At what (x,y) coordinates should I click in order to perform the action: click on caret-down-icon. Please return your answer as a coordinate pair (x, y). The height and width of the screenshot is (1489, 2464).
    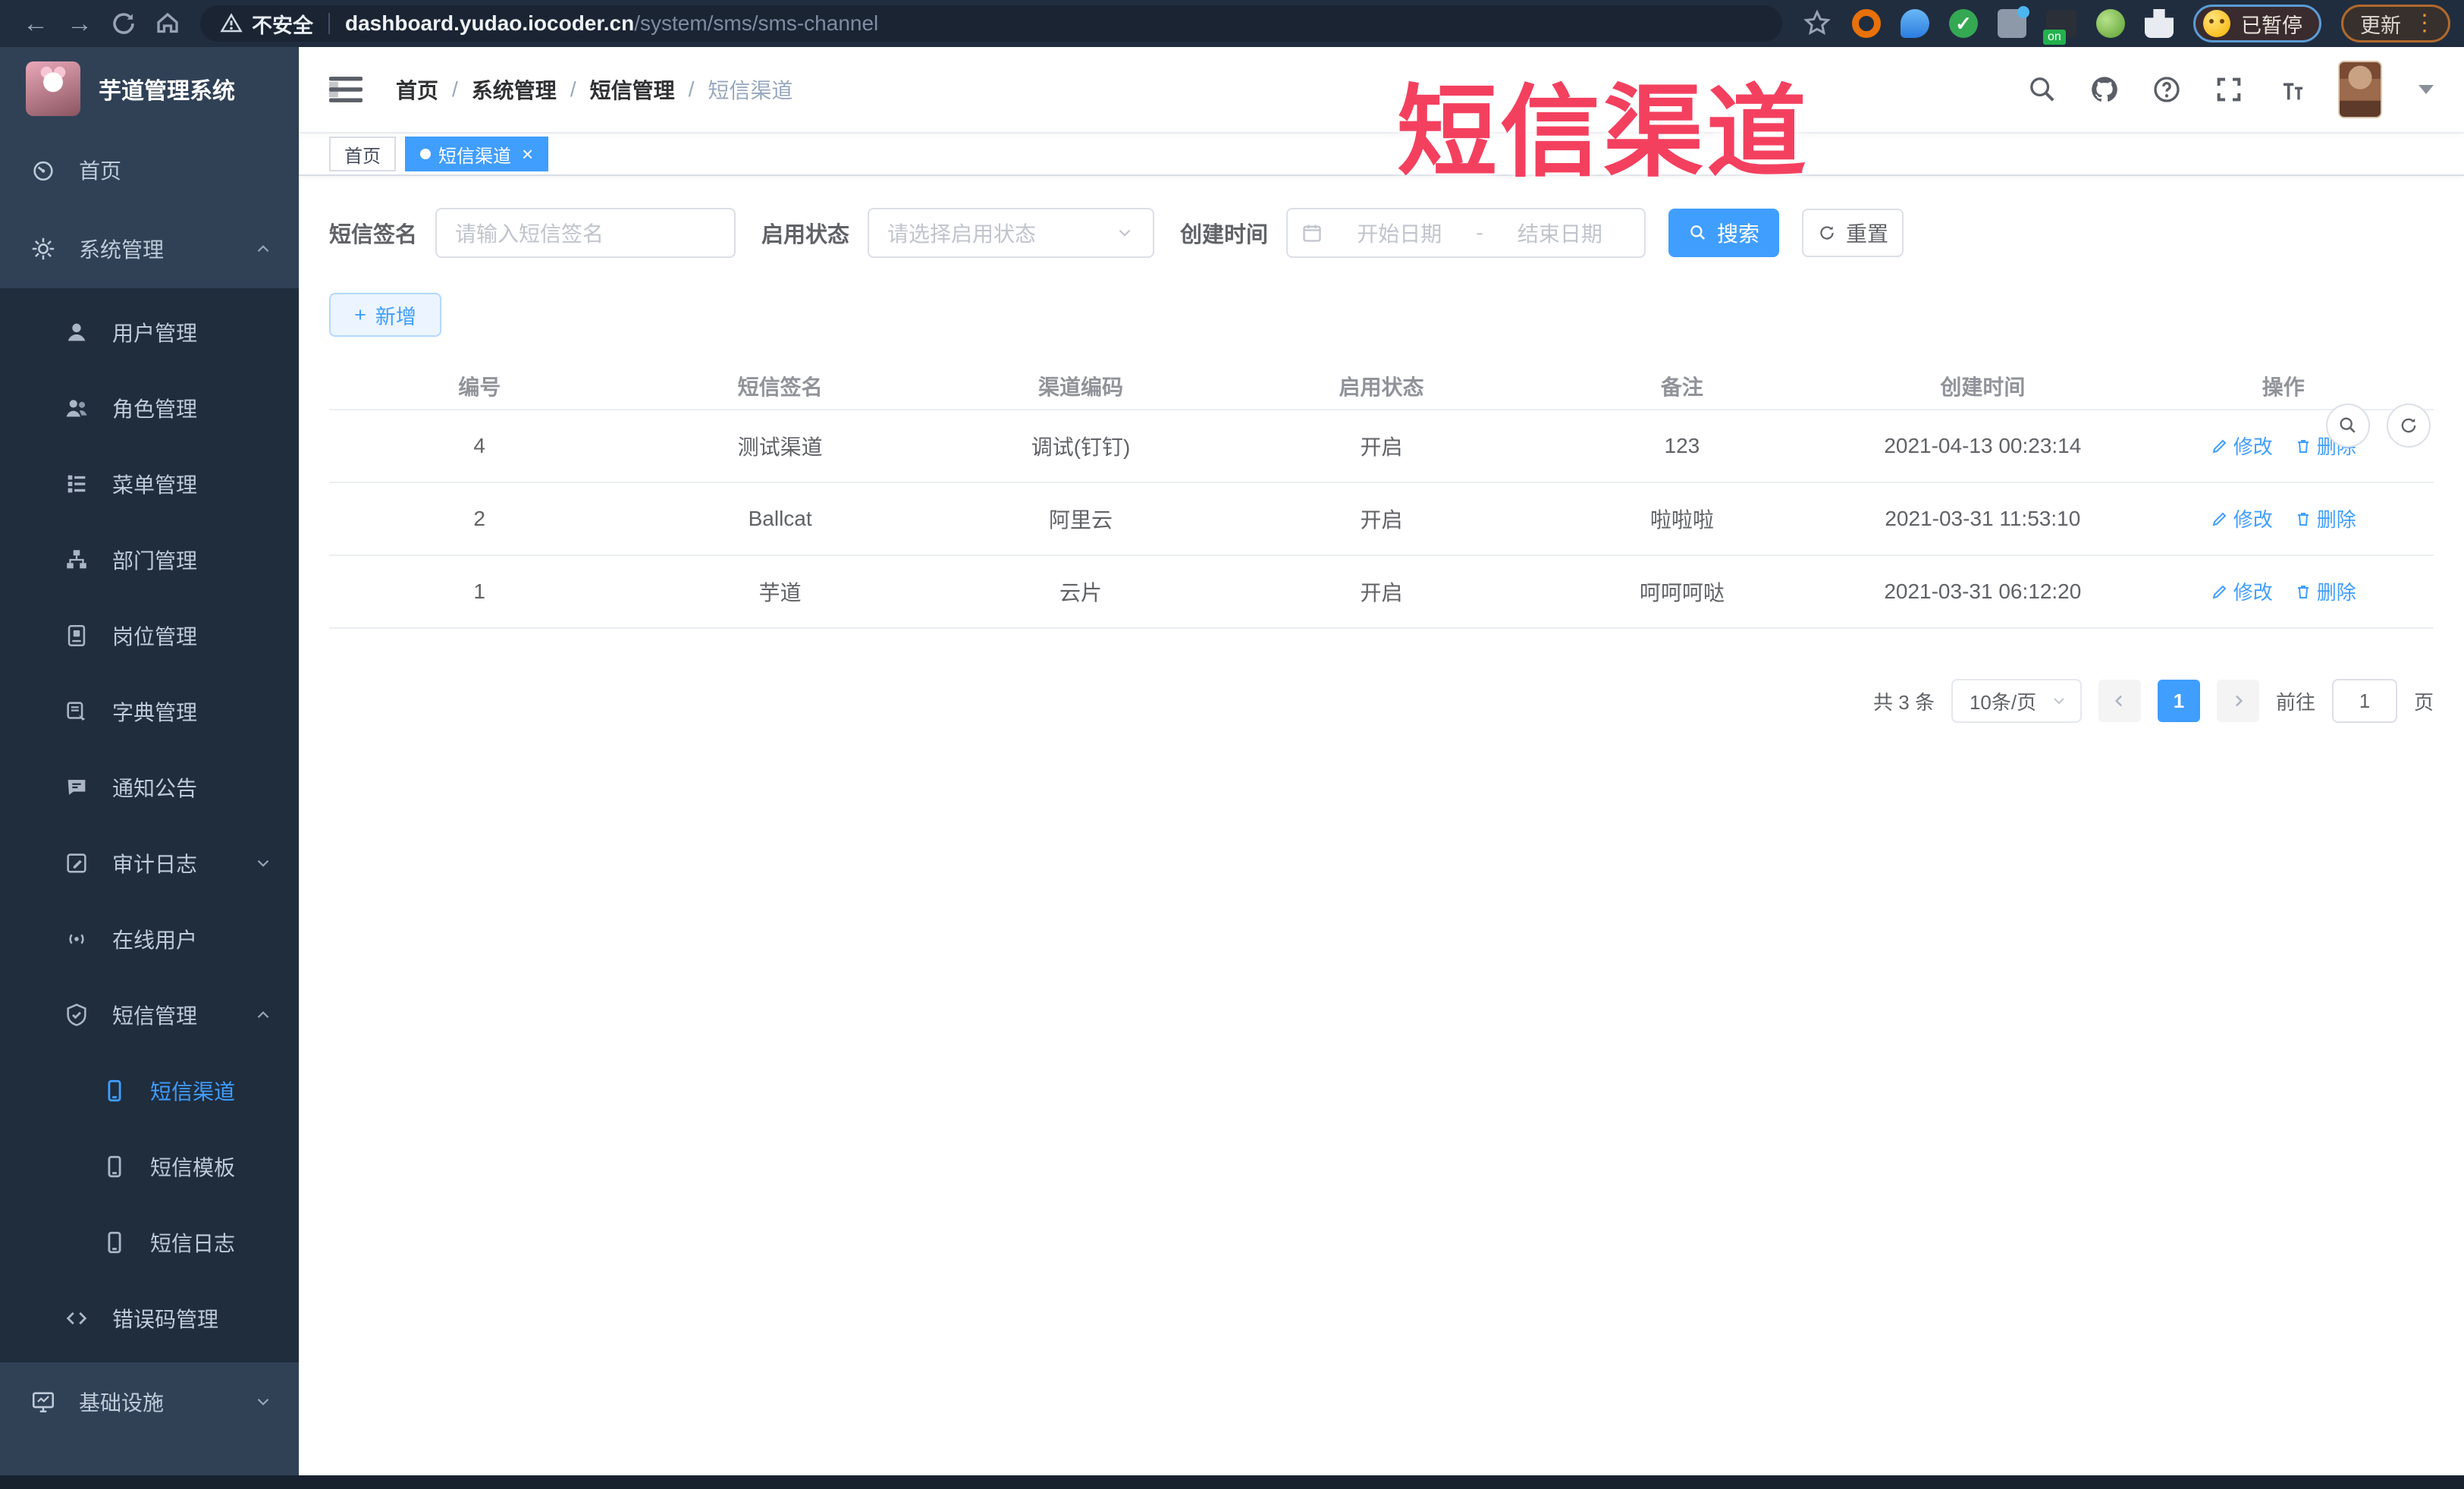
    Looking at the image, I should click on (2426, 89).